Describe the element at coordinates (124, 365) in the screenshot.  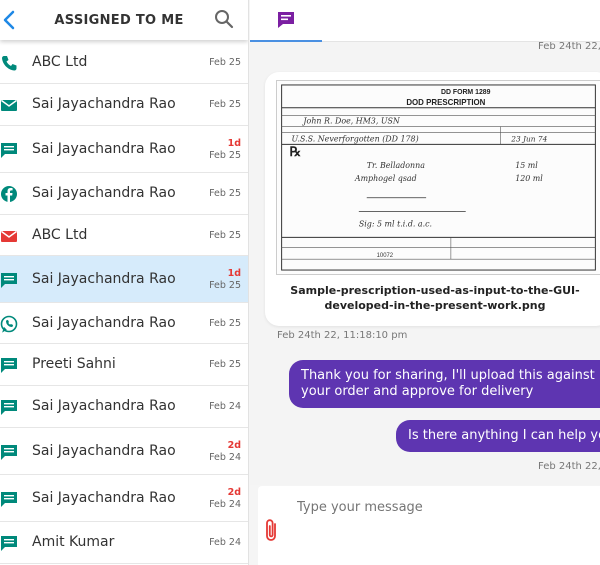
I see `conversation-item: Preeti Sahni Feb 25` at that location.